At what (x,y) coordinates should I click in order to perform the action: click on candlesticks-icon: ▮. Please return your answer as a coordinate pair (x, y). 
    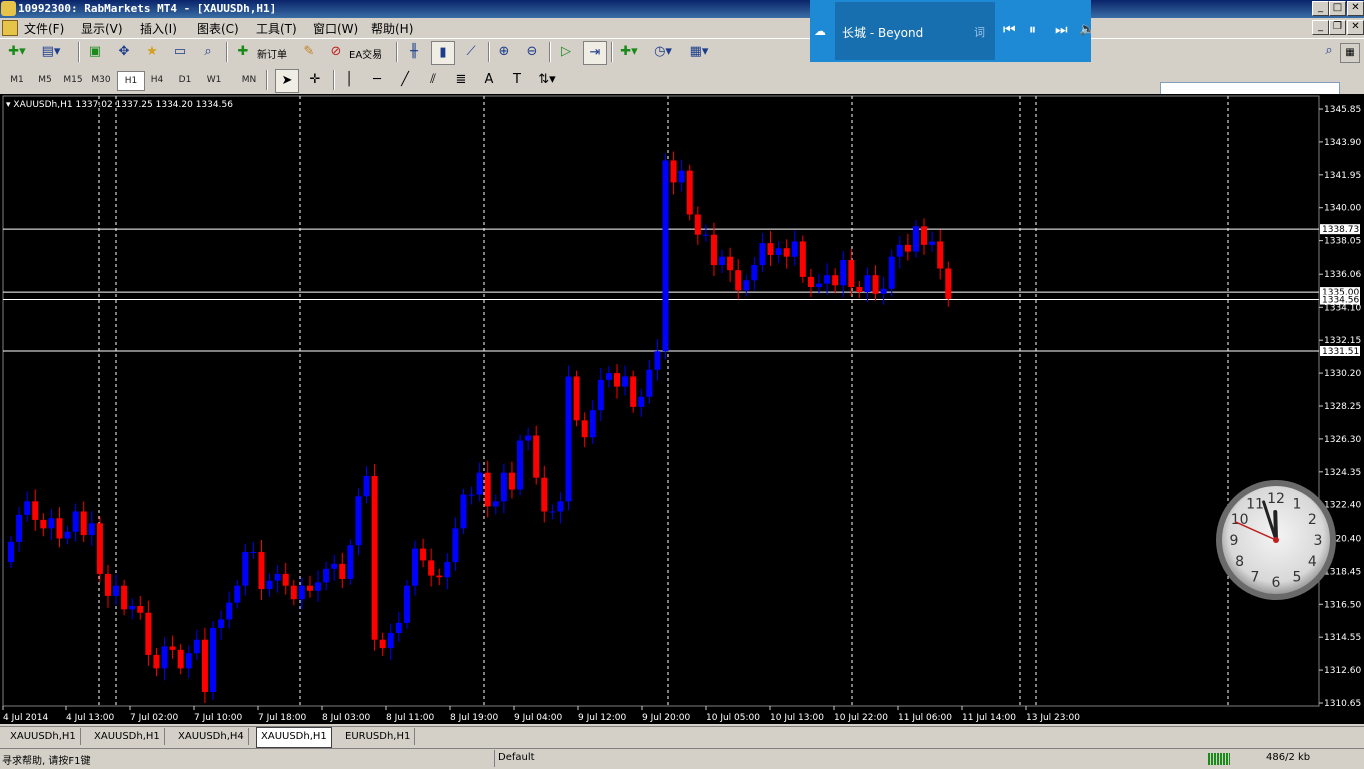
    Looking at the image, I should click on (443, 53).